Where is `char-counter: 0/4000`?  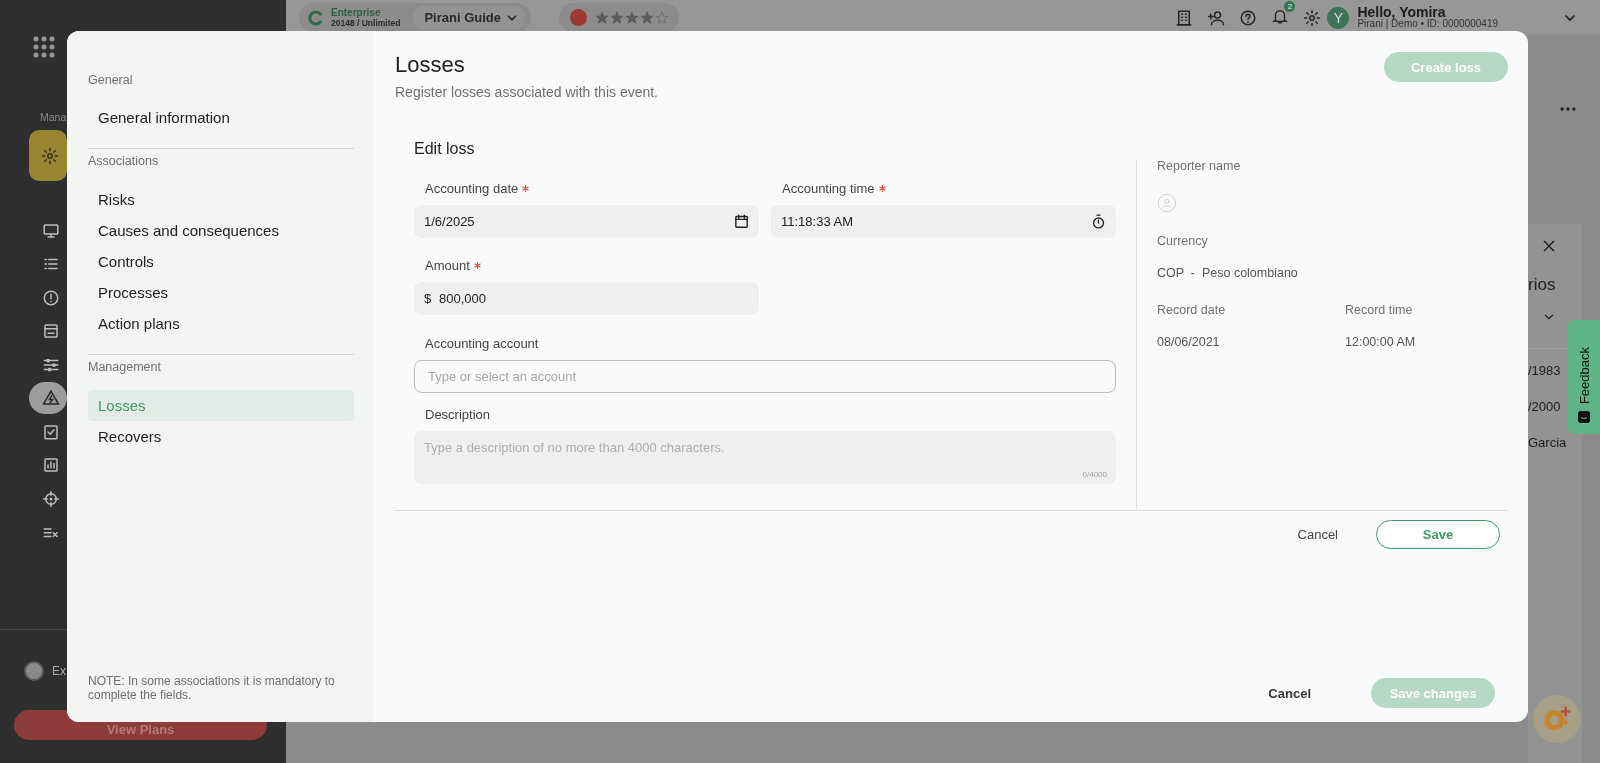 char-counter: 0/4000 is located at coordinates (1094, 474).